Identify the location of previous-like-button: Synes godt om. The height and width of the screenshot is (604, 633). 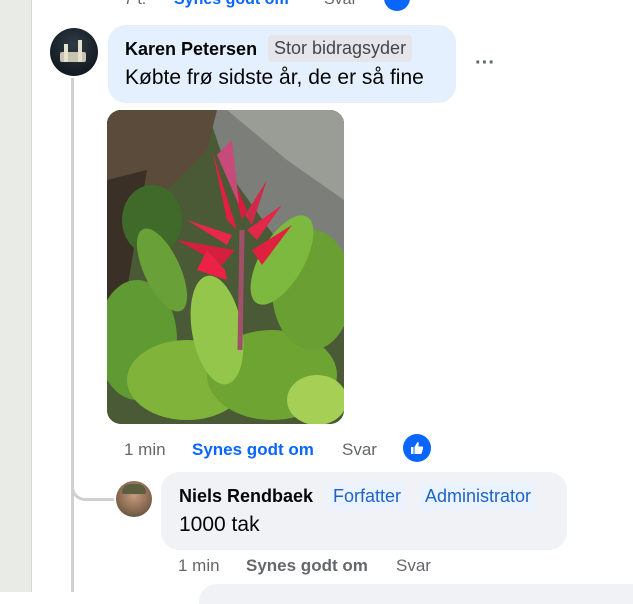
(249, 4).